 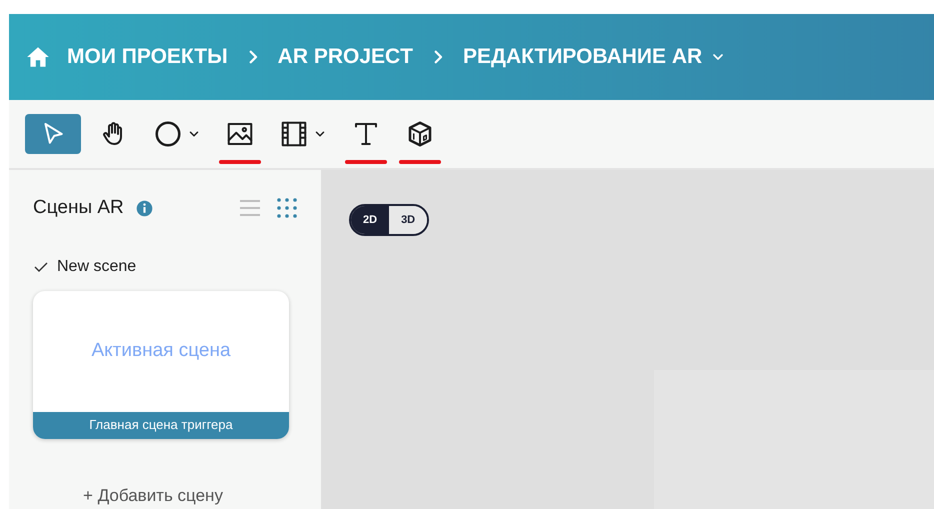 What do you see at coordinates (165, 266) in the screenshot?
I see `scene-group-toggle: New scene` at bounding box center [165, 266].